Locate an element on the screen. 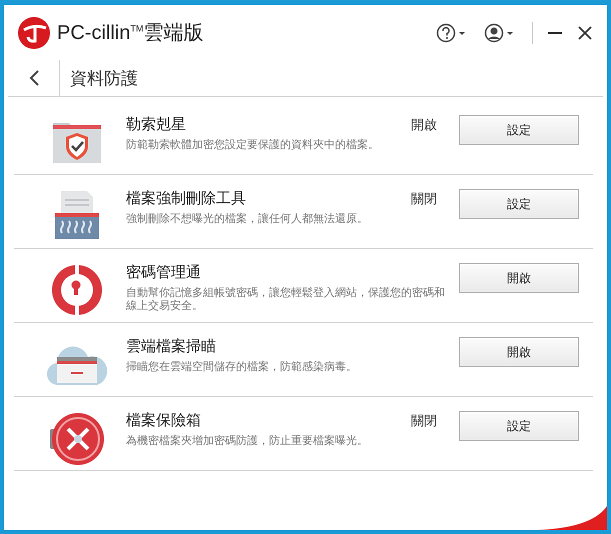  feature-description: 防範勒索軟體加密您設定要保護的資料夾中的檔案。 is located at coordinates (253, 144).